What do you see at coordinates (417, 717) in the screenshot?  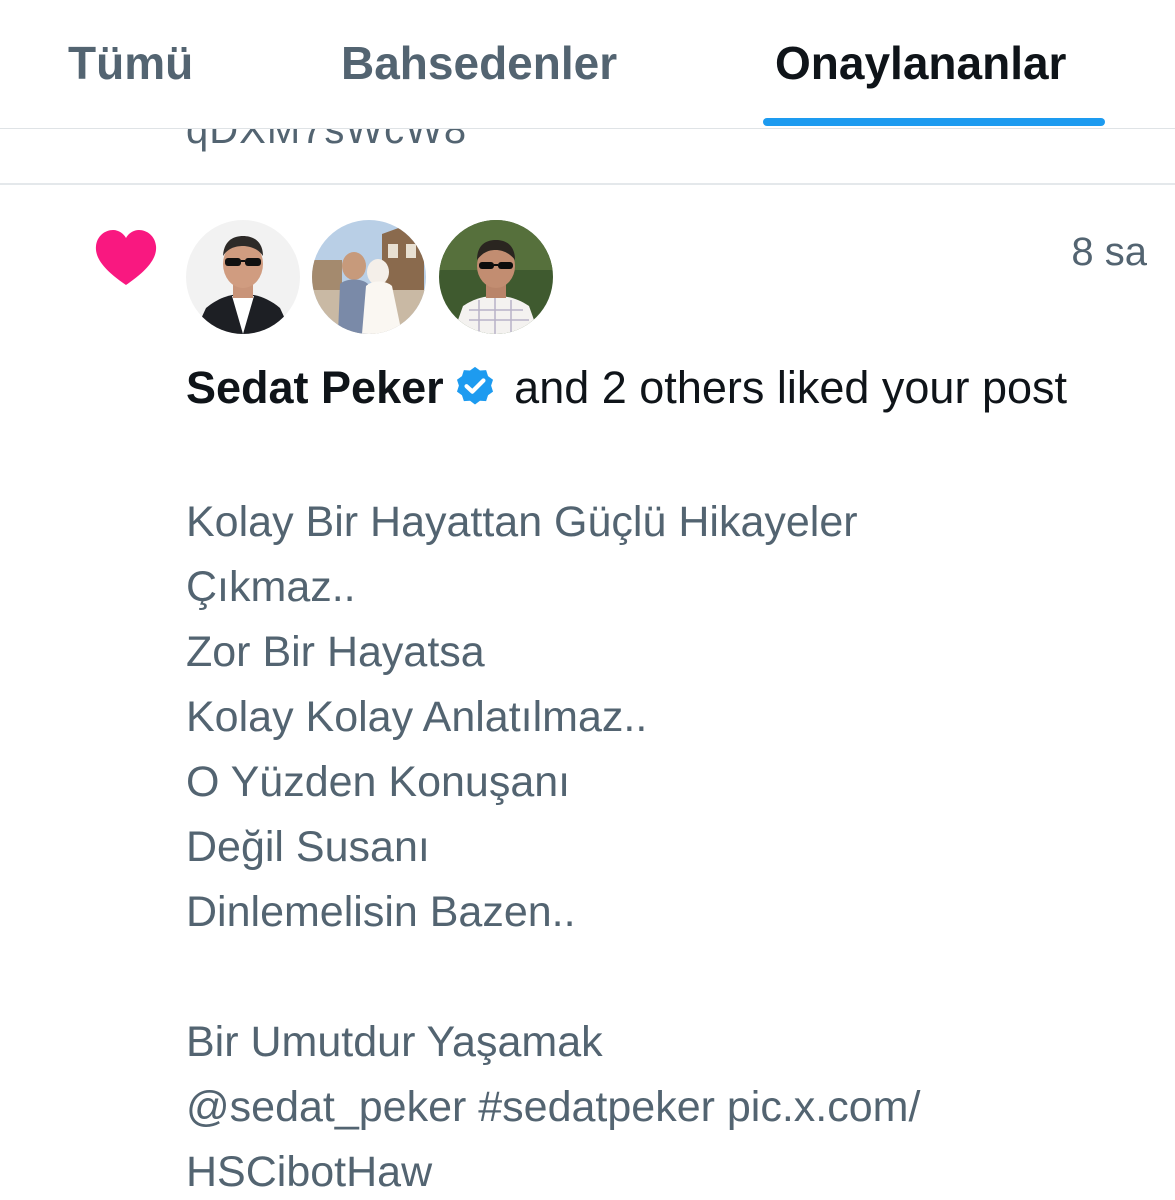 I see `post-line: Kolay Kolay Anlatılmaz..` at bounding box center [417, 717].